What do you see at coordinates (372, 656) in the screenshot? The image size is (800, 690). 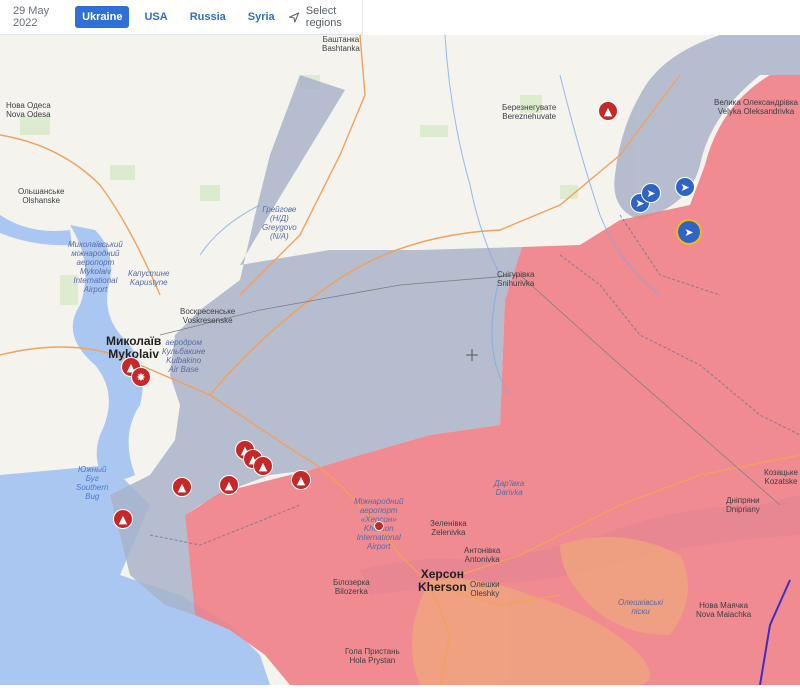 I see `label-hola-prystan: Гола Пристань Hola Prystan` at bounding box center [372, 656].